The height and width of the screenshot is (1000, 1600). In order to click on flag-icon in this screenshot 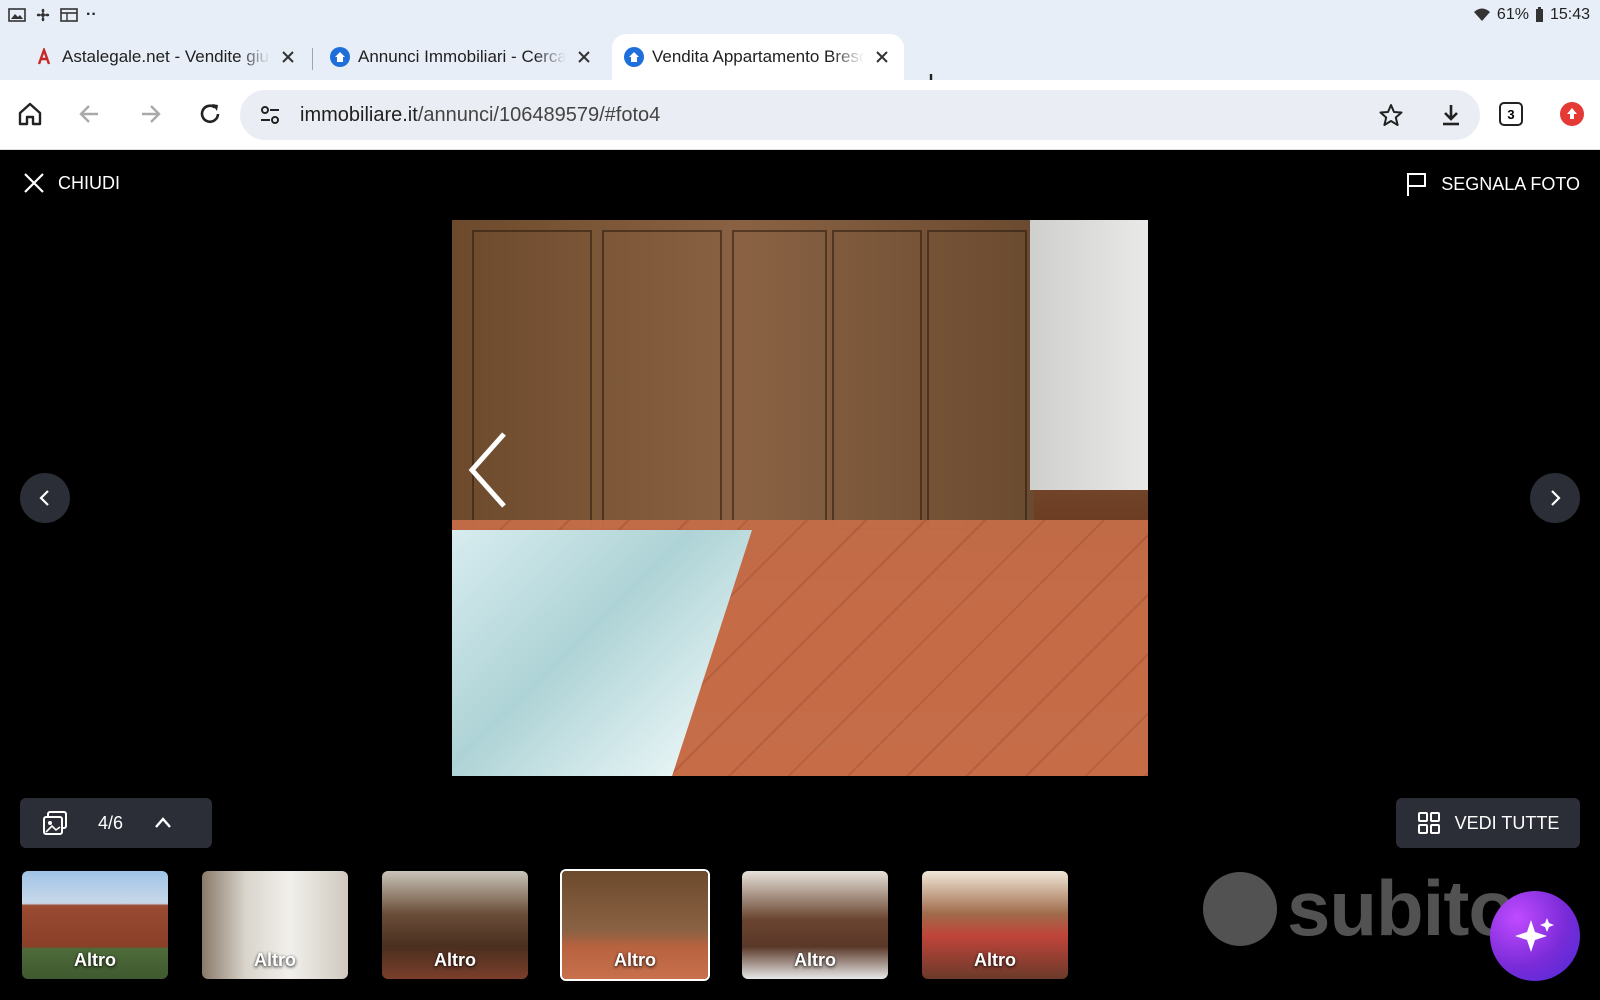, I will do `click(1417, 184)`.